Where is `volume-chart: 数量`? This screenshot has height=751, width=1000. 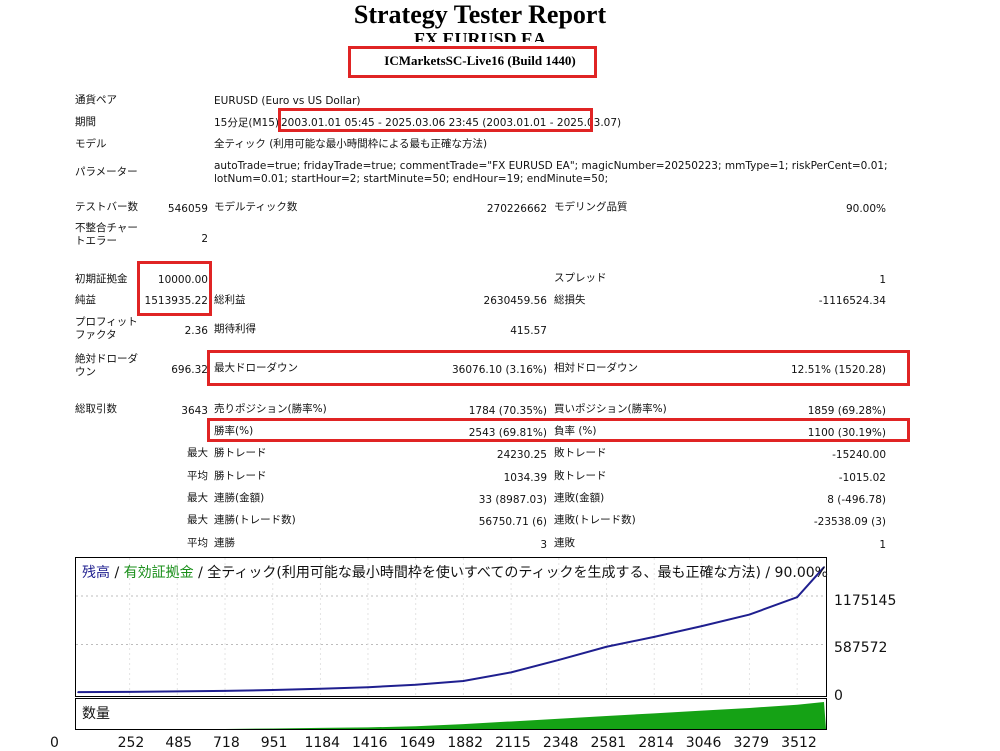 volume-chart: 数量 is located at coordinates (451, 714).